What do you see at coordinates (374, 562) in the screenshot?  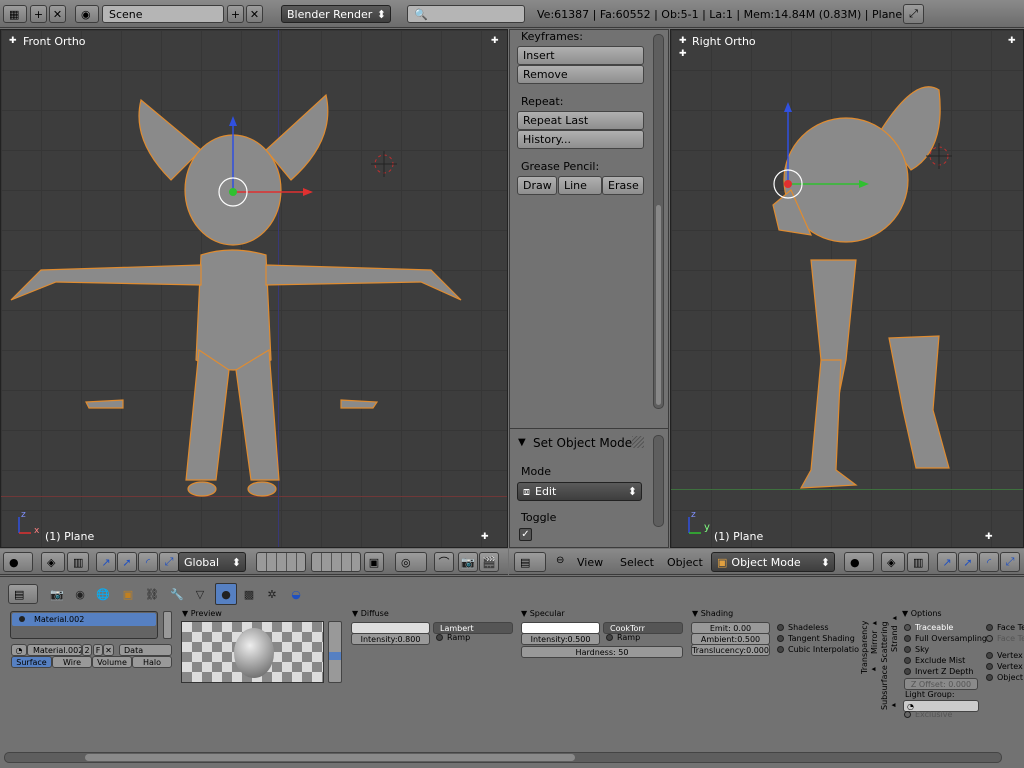 I see `layer-lock-button: ▣` at bounding box center [374, 562].